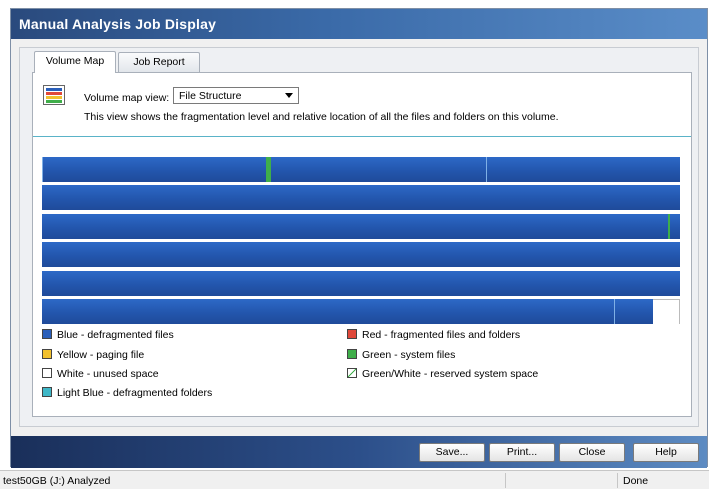  I want to click on window-title: Manual Analysis Job Display, so click(118, 24).